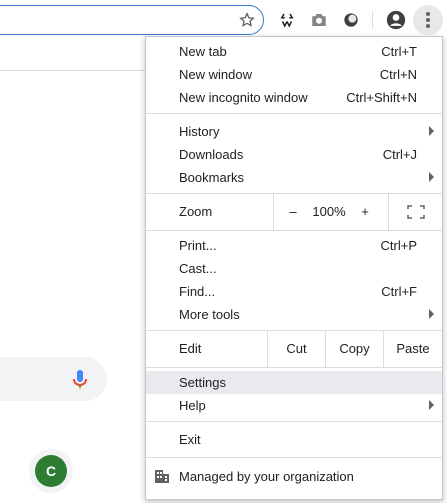 The width and height of the screenshot is (447, 503). I want to click on paste-button: Paste, so click(413, 348).